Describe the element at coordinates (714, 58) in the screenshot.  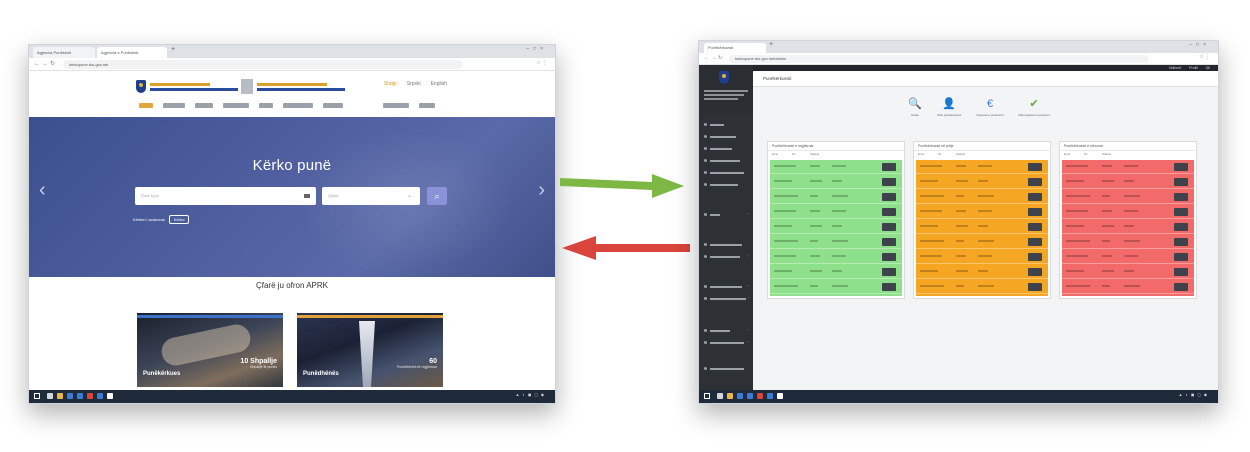
I see `browser-nav-icons: ←→↻` at that location.